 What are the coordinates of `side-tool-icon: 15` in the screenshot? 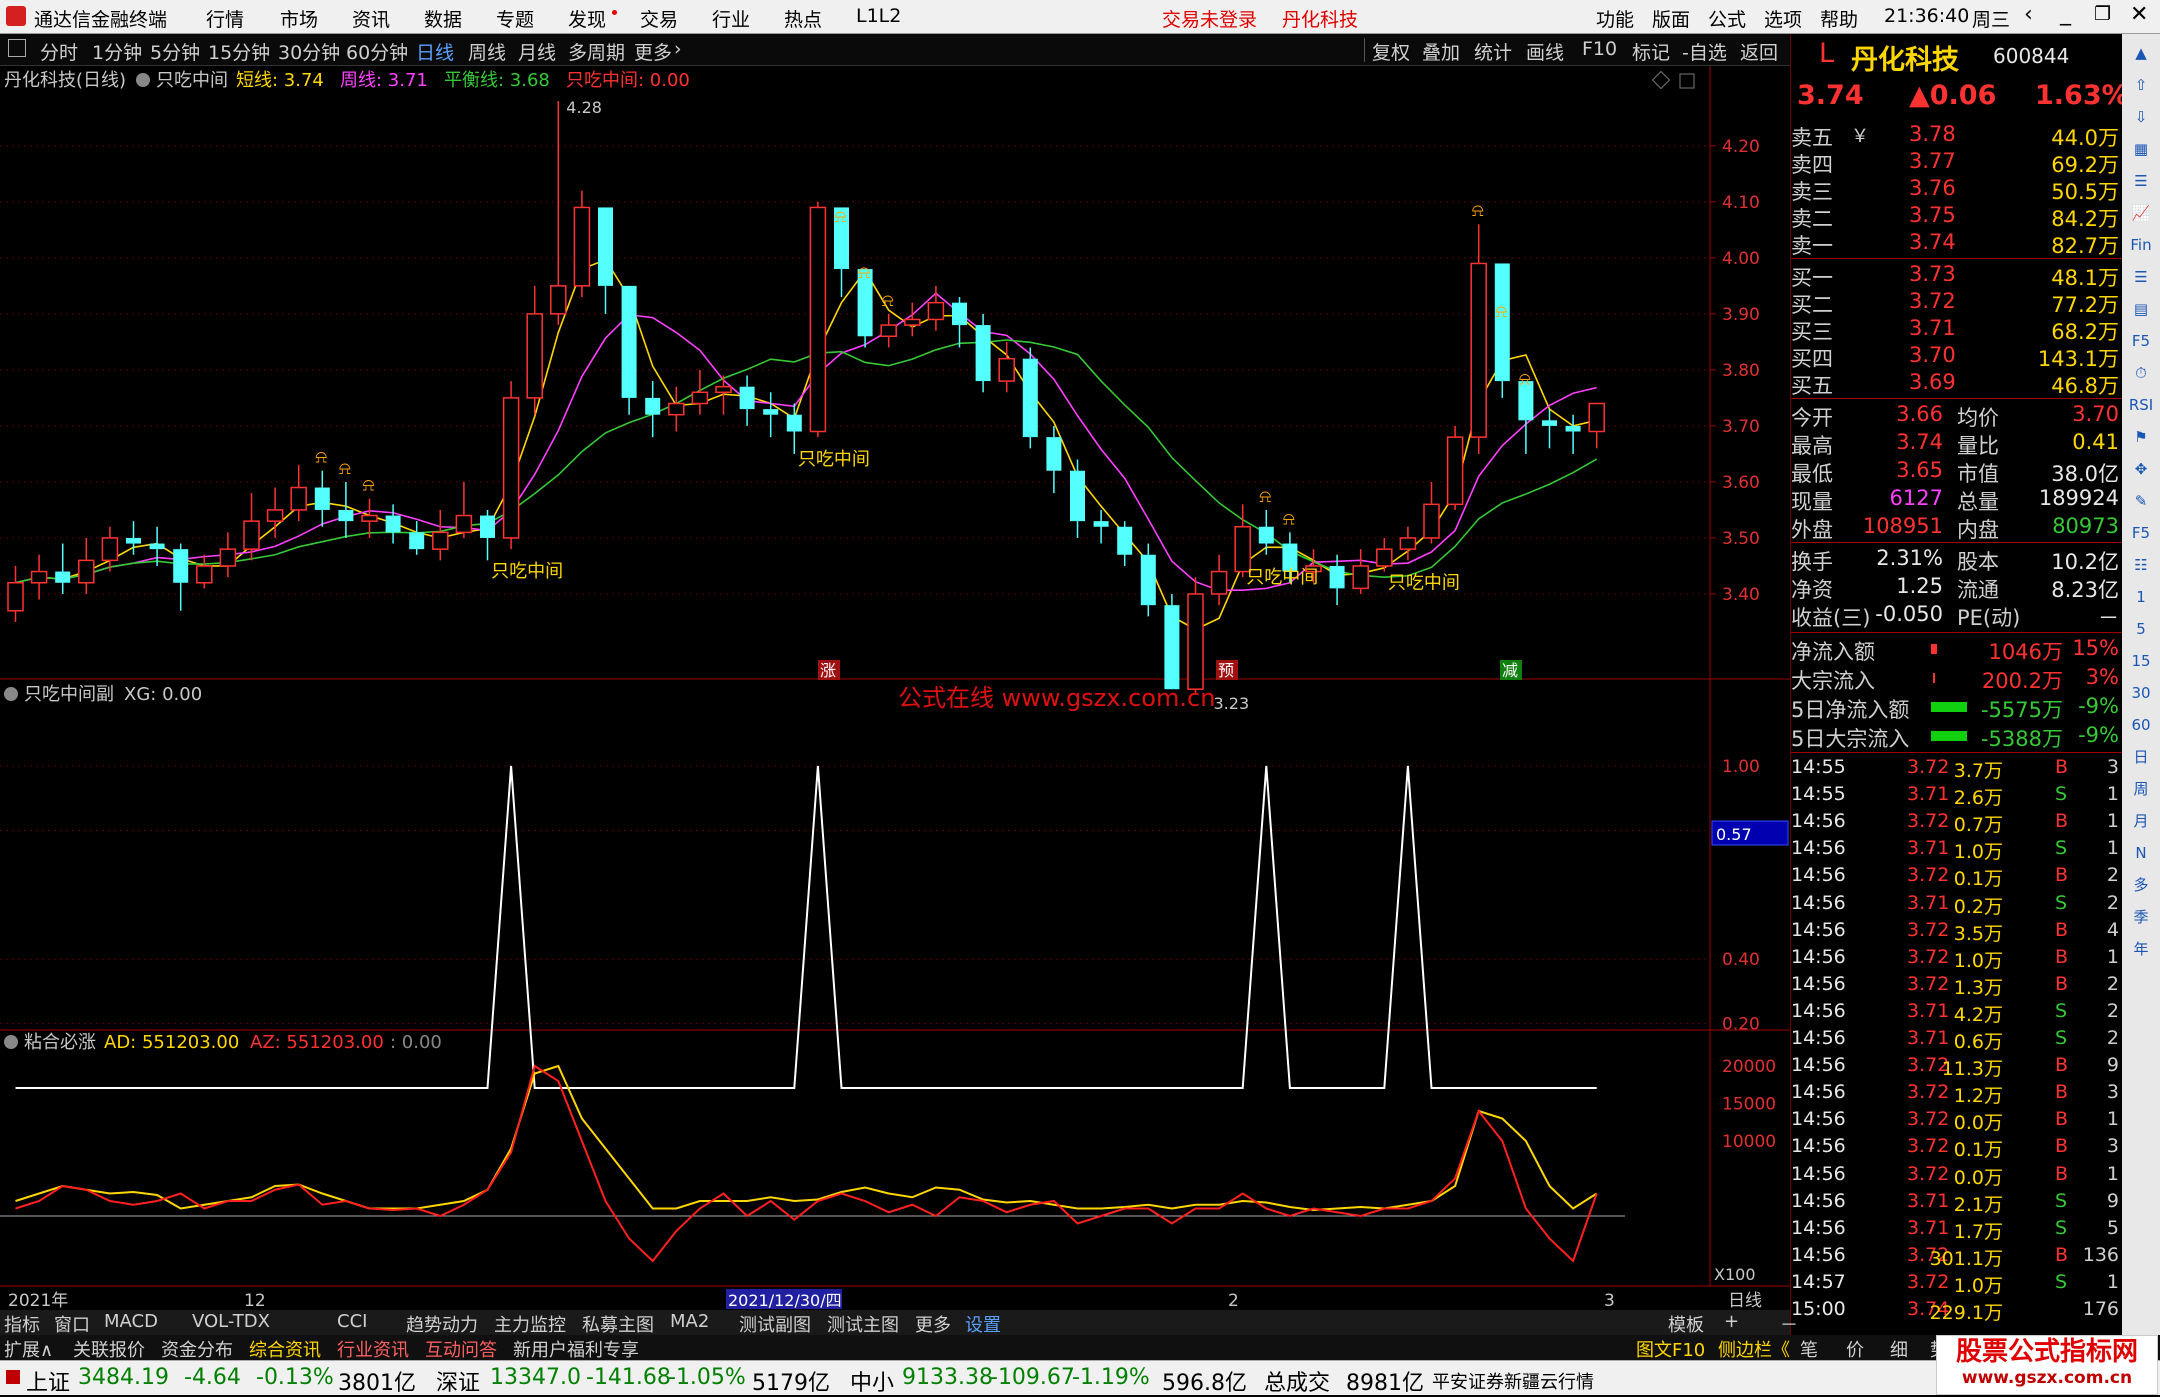 It's located at (2141, 661).